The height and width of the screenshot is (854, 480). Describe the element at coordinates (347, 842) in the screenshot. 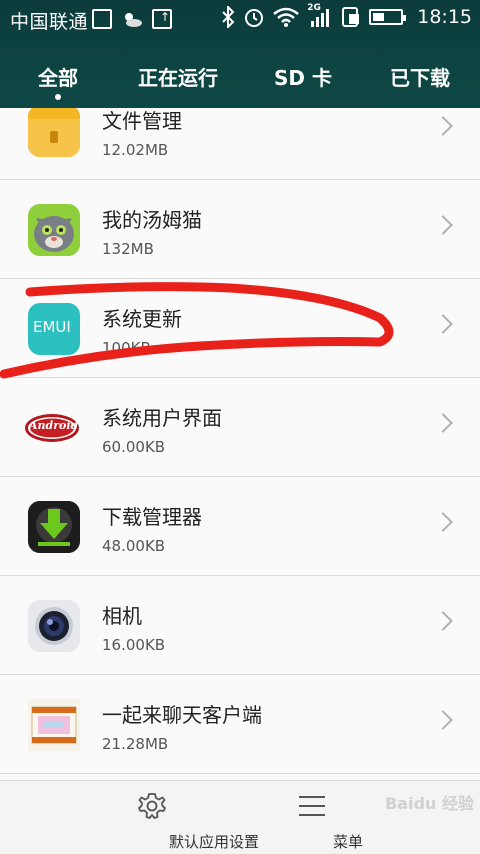

I see `menu-label: 菜单` at that location.